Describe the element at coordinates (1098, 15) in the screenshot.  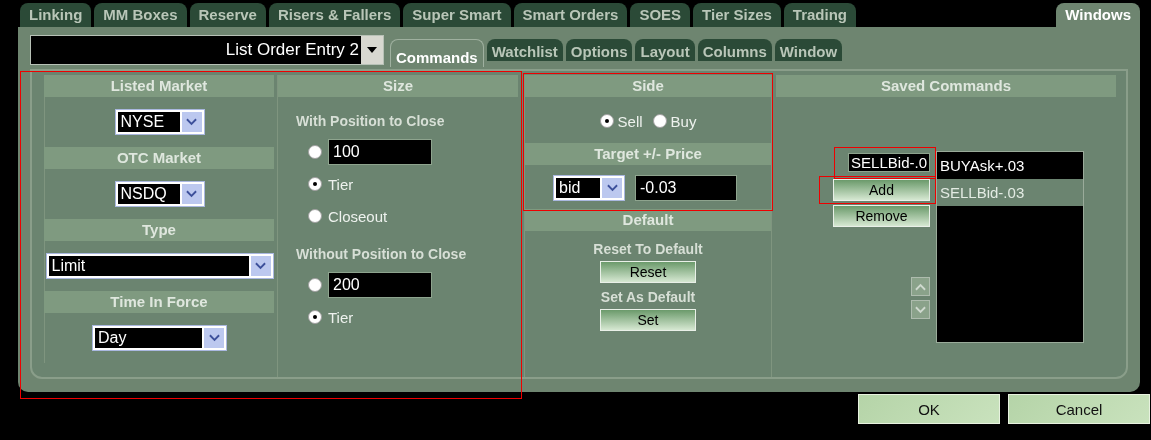
I see `tab: Windows` at that location.